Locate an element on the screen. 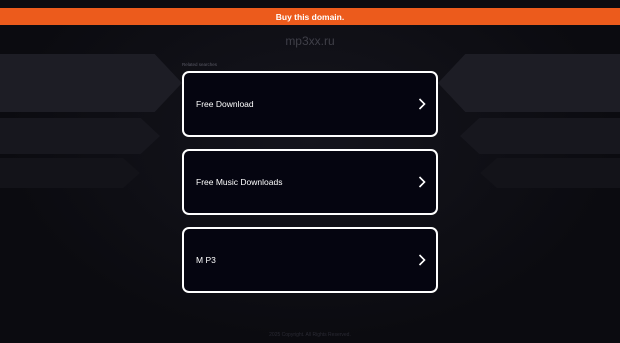 This screenshot has width=620, height=343. related-link-mp3: M P3 is located at coordinates (310, 260).